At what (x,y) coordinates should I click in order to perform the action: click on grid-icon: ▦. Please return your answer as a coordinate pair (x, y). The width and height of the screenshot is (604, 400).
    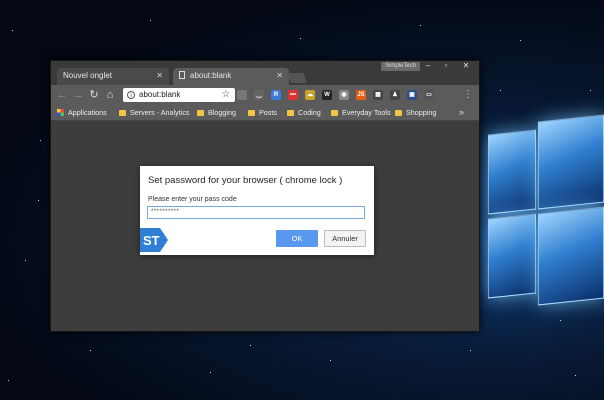
    Looking at the image, I should click on (378, 95).